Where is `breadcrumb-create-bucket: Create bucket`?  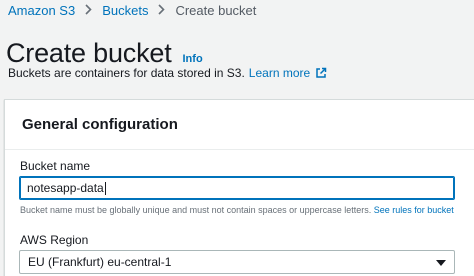 breadcrumb-create-bucket: Create bucket is located at coordinates (216, 10).